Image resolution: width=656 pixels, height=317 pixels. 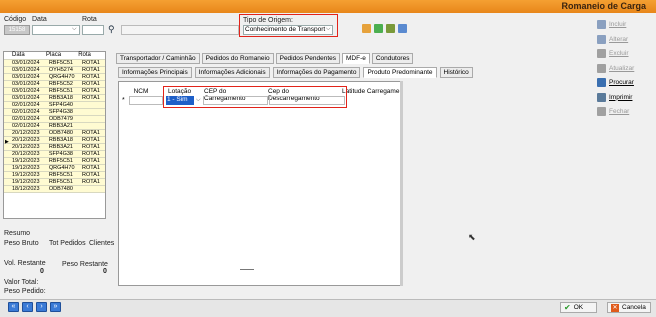 I want to click on next-record-button: ›, so click(x=41, y=307).